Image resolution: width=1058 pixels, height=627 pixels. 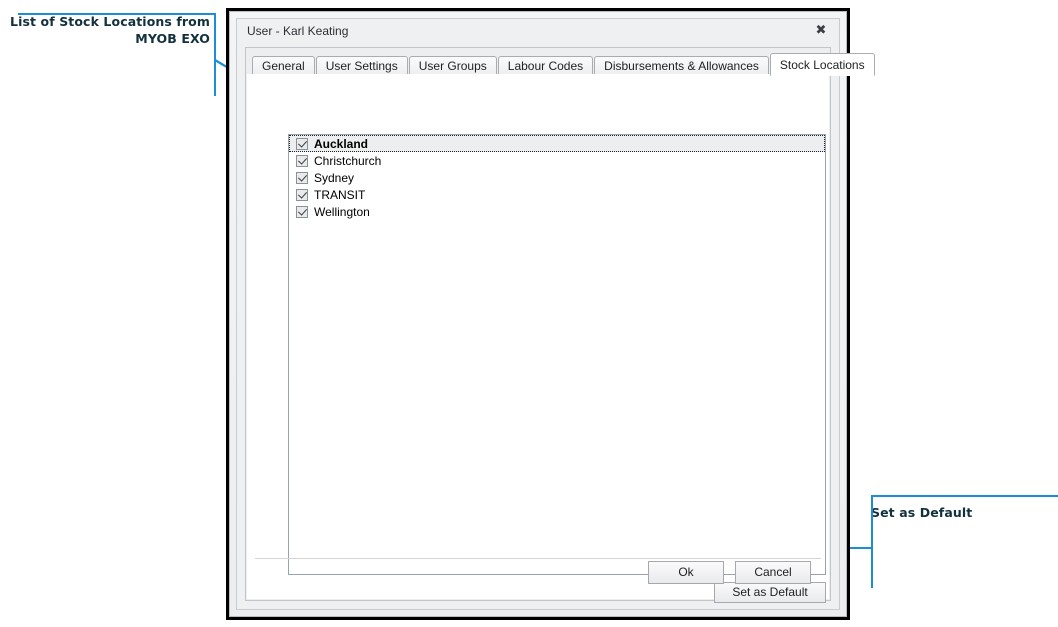 What do you see at coordinates (686, 572) in the screenshot?
I see `ok-button: Ok` at bounding box center [686, 572].